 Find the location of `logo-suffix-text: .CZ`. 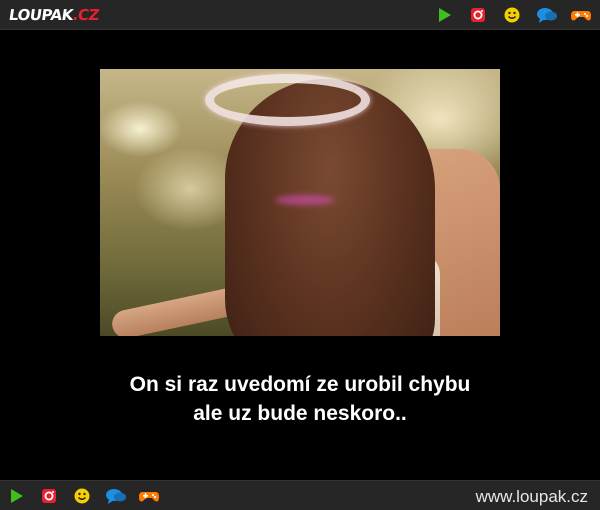

logo-suffix-text: .CZ is located at coordinates (86, 15).